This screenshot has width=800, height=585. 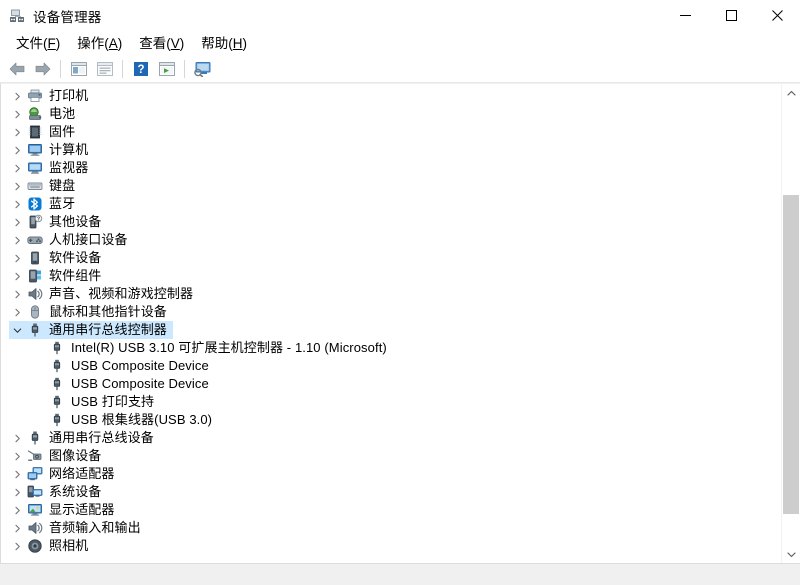 I want to click on tree-item-usb-child: USB 根集线器(USB 3.0), so click(x=391, y=420).